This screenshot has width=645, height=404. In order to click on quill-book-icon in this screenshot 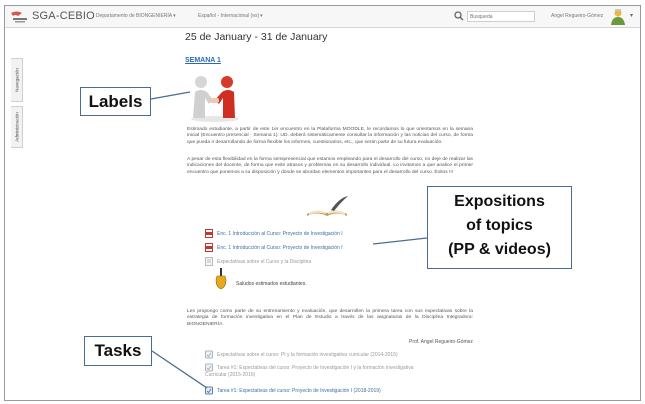, I will do `click(327, 206)`.